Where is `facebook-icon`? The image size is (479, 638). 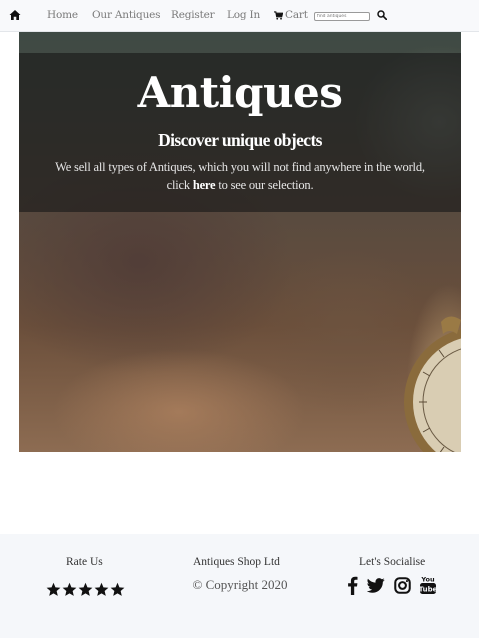
facebook-icon is located at coordinates (352, 585).